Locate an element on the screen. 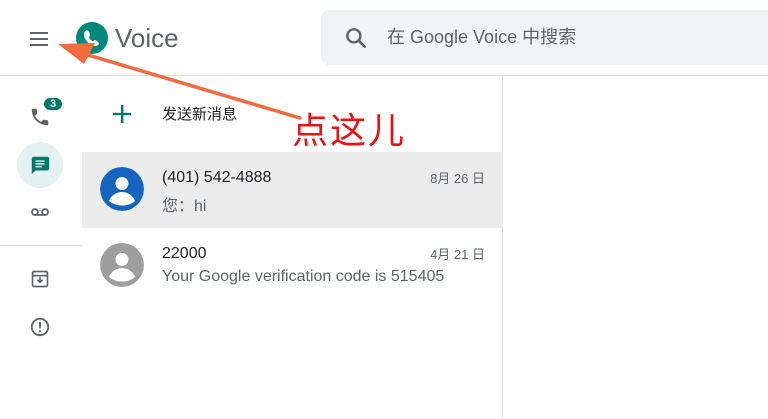 Image resolution: width=768 pixels, height=419 pixels. nav-divider is located at coordinates (41, 245).